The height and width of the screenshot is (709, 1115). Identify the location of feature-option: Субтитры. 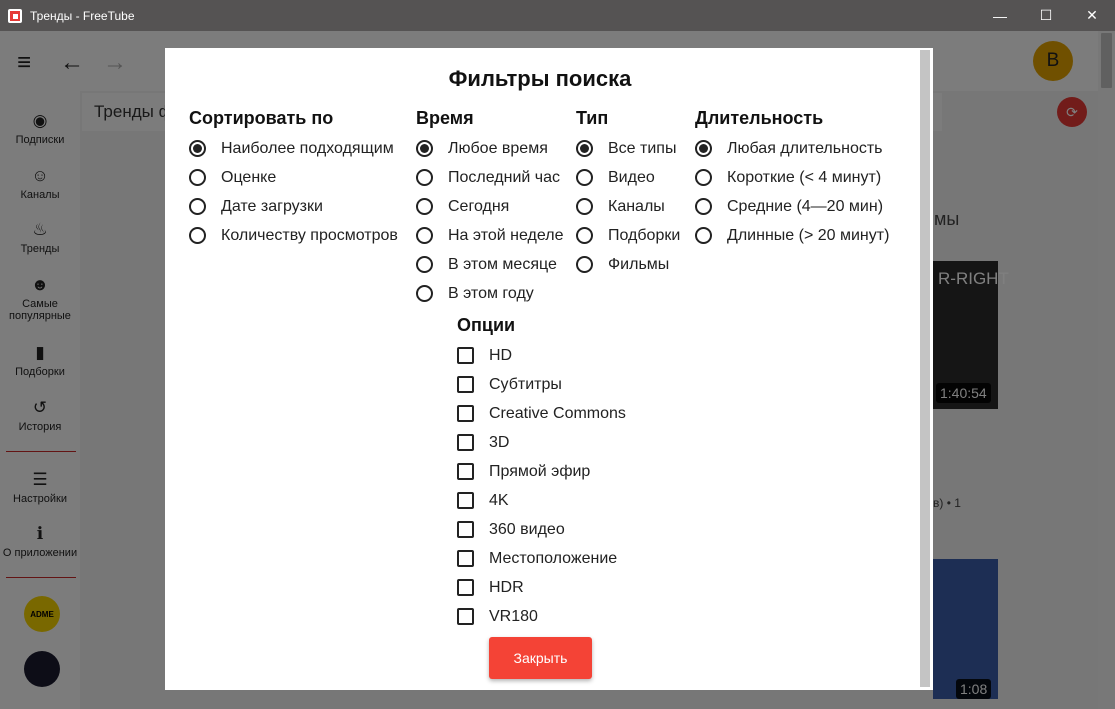
(541, 384).